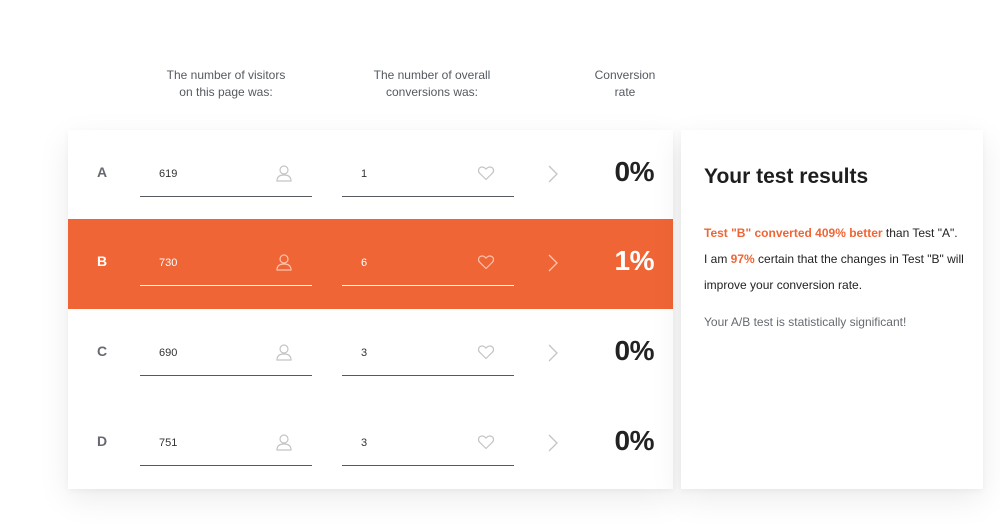 Image resolution: width=1000 pixels, height=525 pixels. I want to click on conversions-header-line1: The number of overall, so click(432, 75).